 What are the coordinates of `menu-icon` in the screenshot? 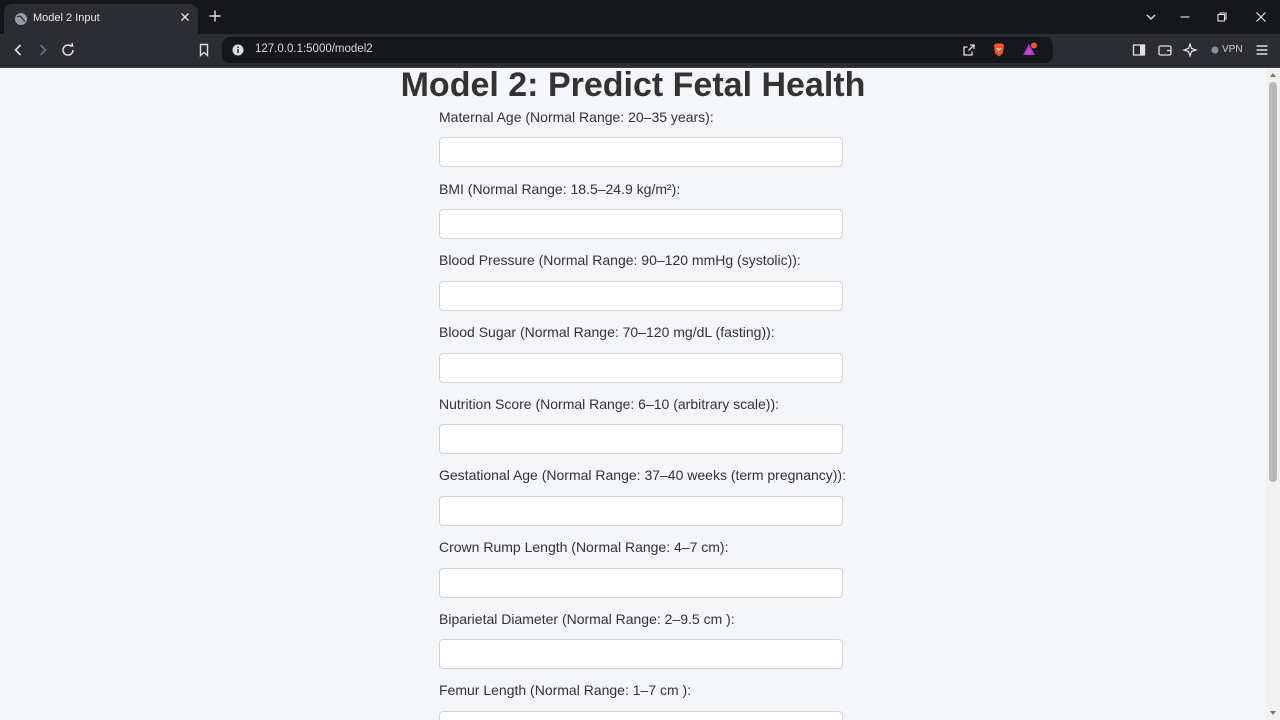 It's located at (1262, 50).